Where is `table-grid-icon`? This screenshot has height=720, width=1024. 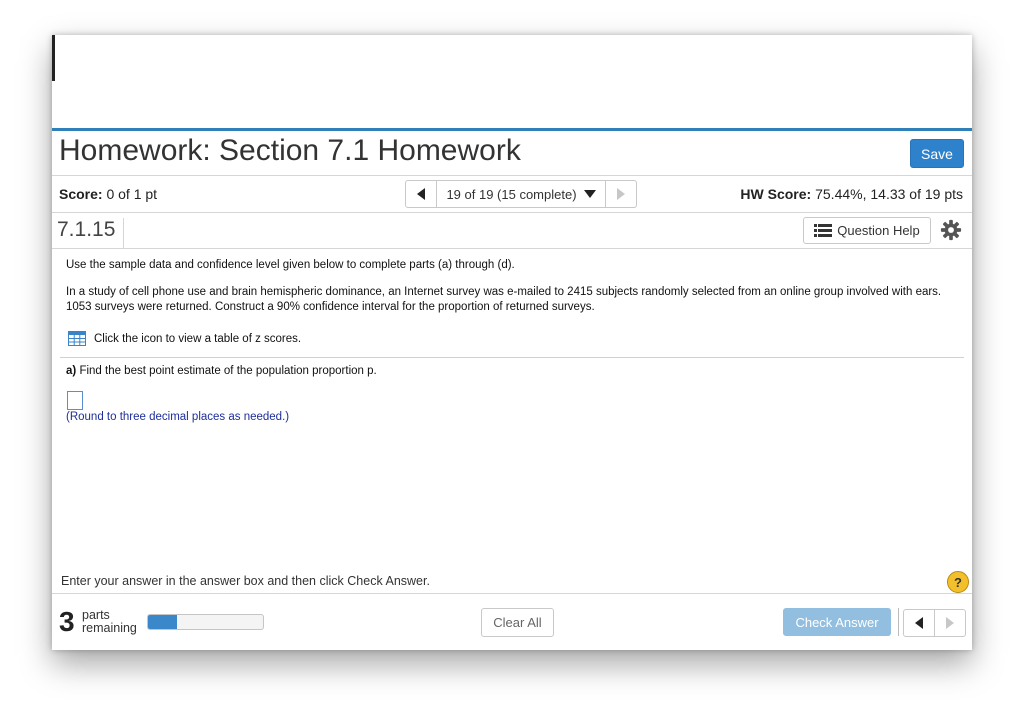 table-grid-icon is located at coordinates (77, 338).